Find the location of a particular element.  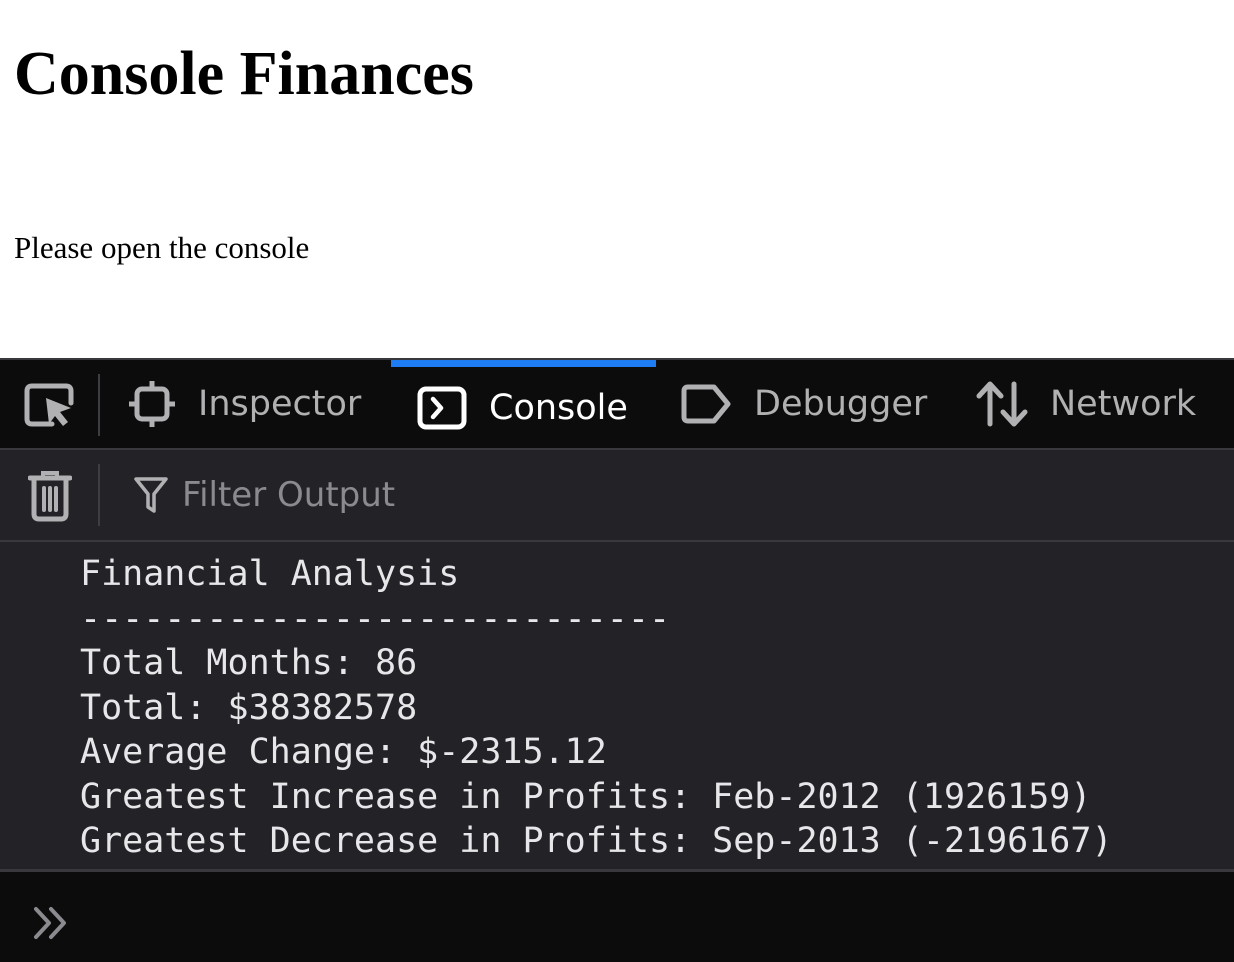

console-log-line: ---------------------------- is located at coordinates (375, 618).